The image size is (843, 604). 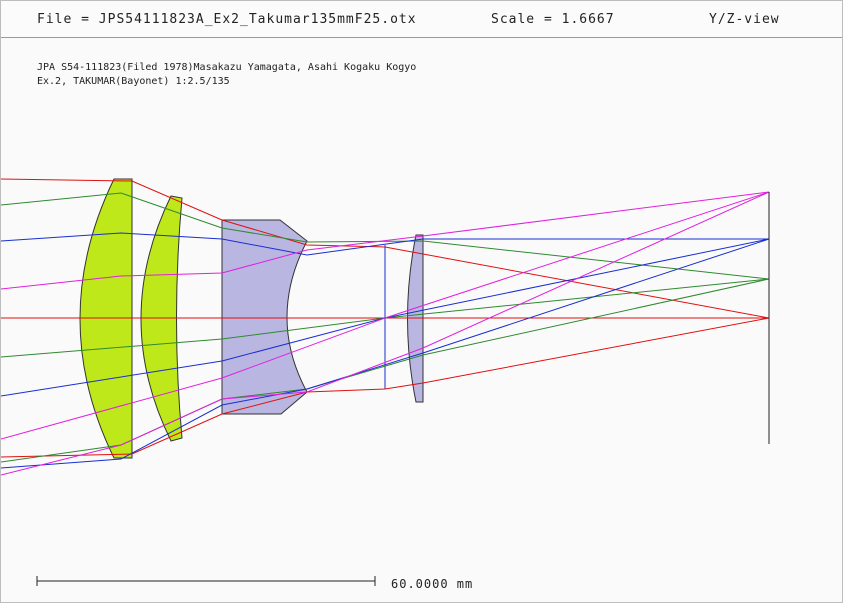 I want to click on scale-bar-label: 60.0000 mm, so click(x=432, y=584).